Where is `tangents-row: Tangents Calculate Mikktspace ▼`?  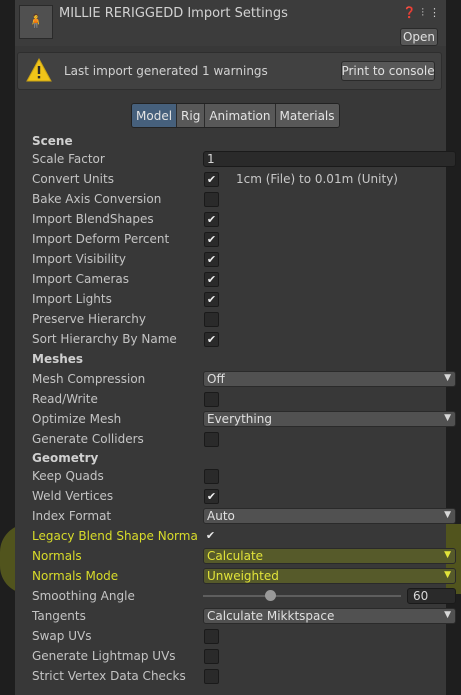
tangents-row: Tangents Calculate Mikktspace ▼ is located at coordinates (244, 617).